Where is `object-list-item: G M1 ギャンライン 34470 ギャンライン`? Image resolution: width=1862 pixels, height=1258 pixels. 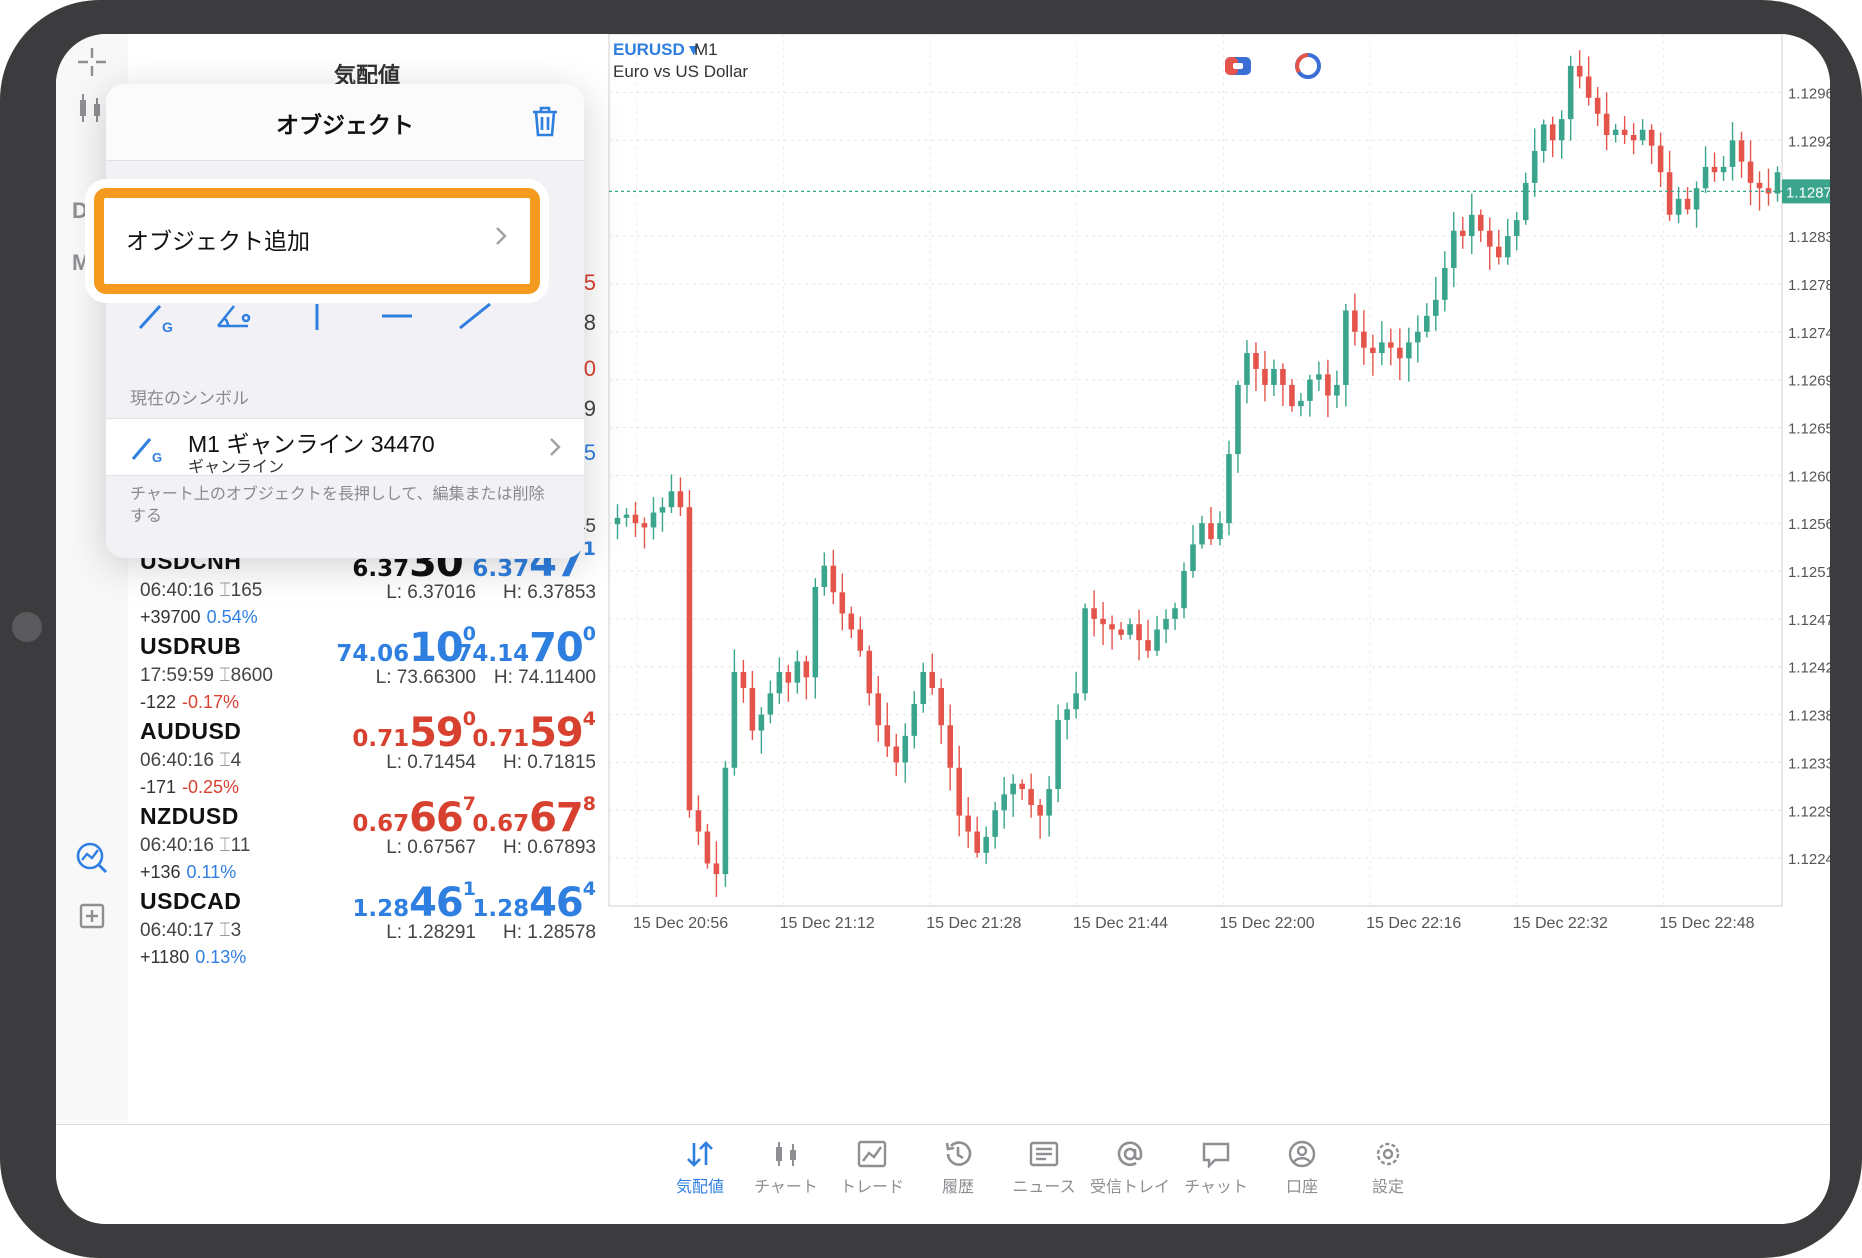
object-list-item: G M1 ギャンライン 34470 ギャンライン is located at coordinates (345, 447).